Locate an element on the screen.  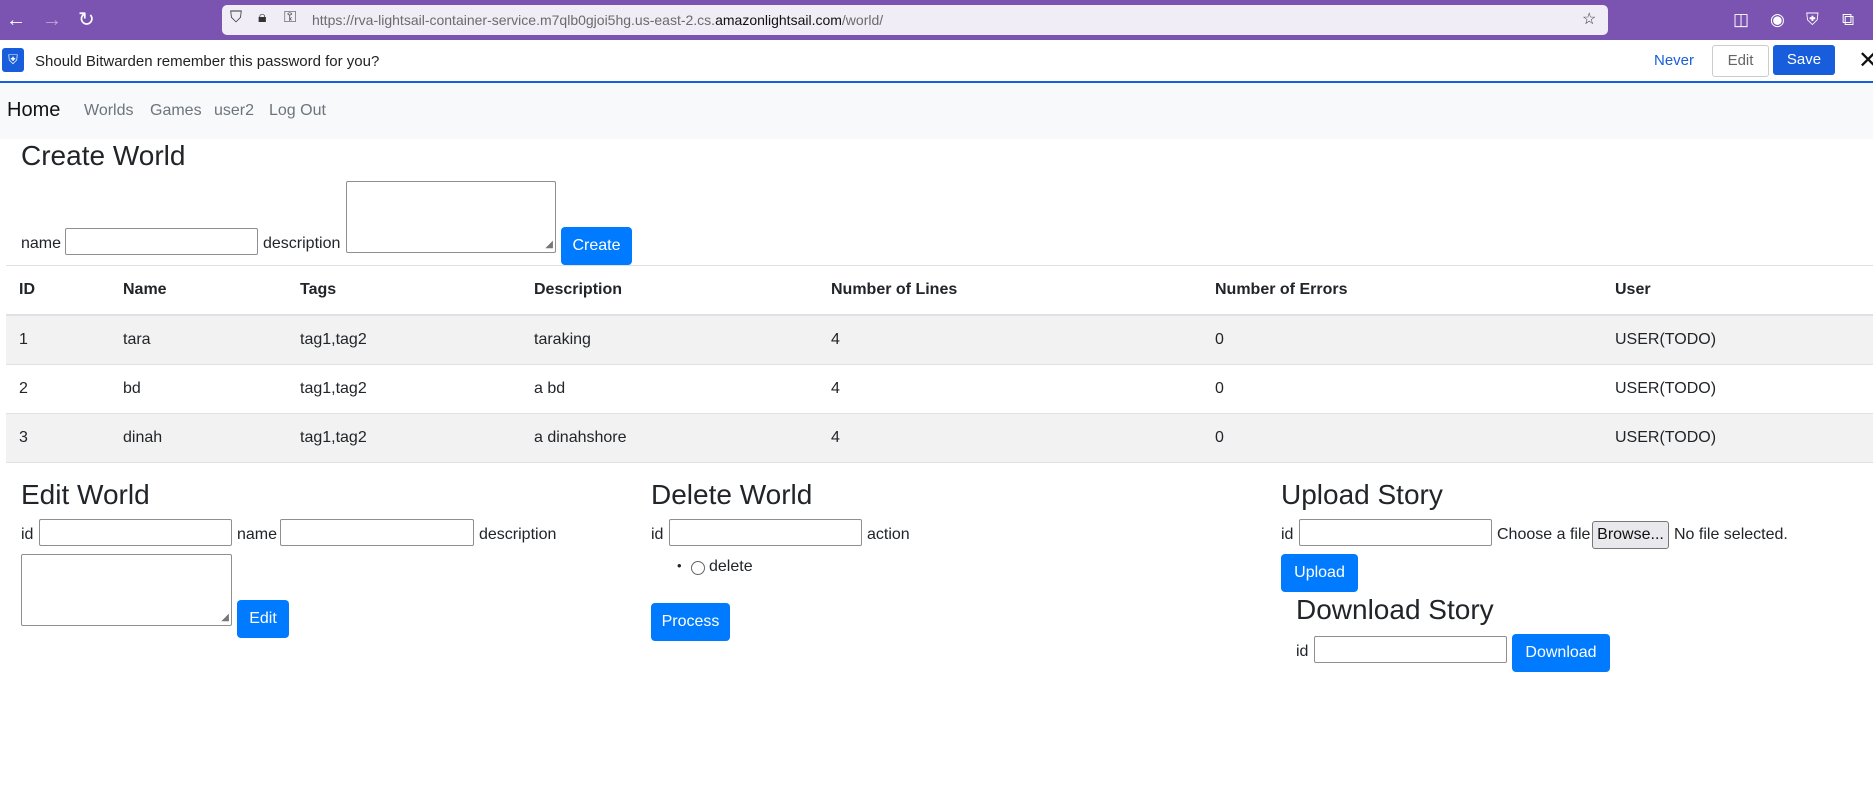
close-icon: ✕ is located at coordinates (1865, 60).